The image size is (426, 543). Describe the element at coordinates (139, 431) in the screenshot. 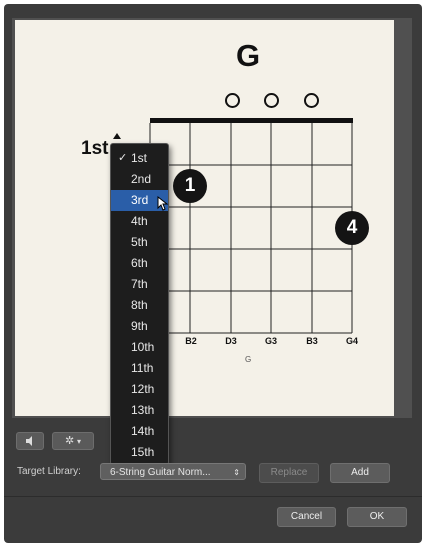

I see `menu-item-14th: 14th` at that location.